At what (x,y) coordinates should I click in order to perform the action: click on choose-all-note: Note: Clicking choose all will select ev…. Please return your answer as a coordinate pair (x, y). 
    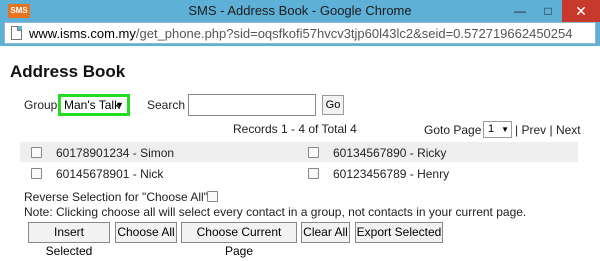
    Looking at the image, I should click on (275, 212).